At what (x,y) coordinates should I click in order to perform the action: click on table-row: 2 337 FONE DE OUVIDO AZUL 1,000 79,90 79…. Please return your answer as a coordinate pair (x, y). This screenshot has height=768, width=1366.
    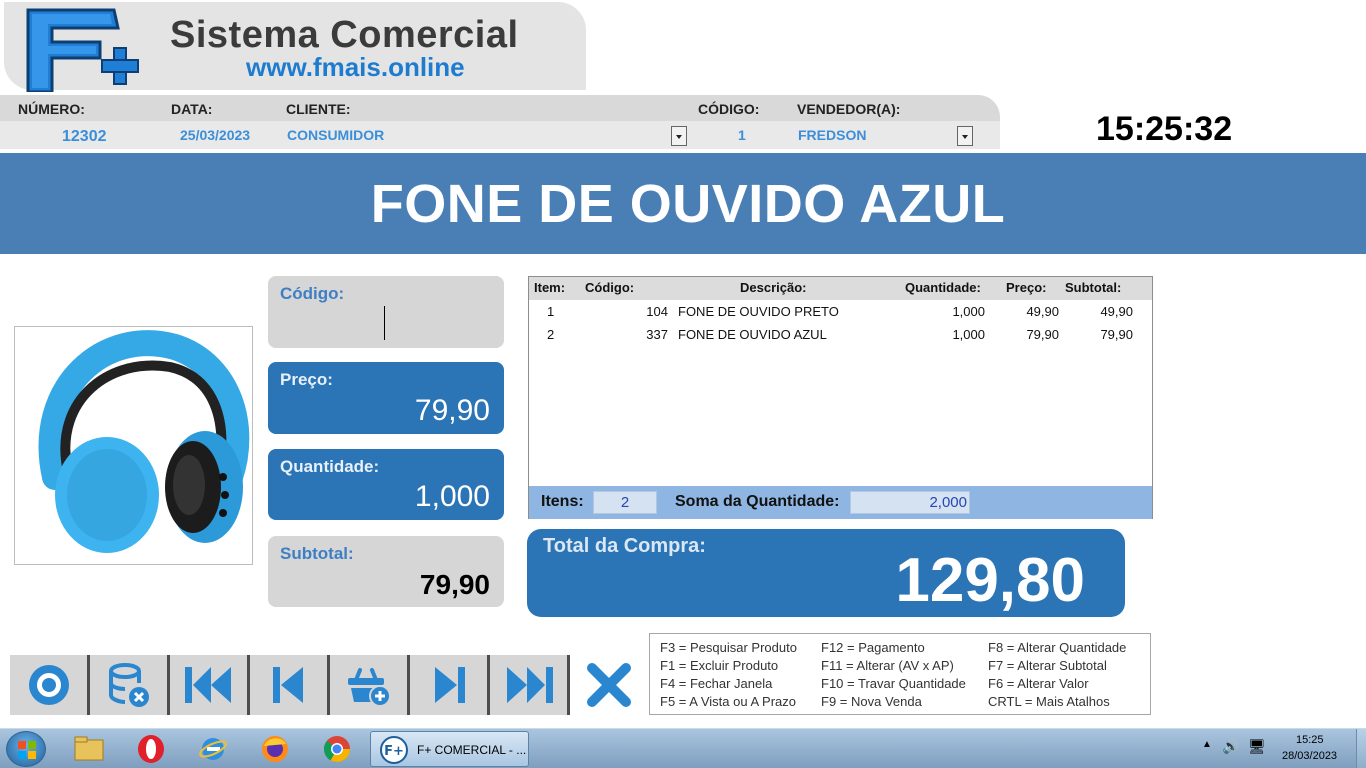
    Looking at the image, I should click on (840, 335).